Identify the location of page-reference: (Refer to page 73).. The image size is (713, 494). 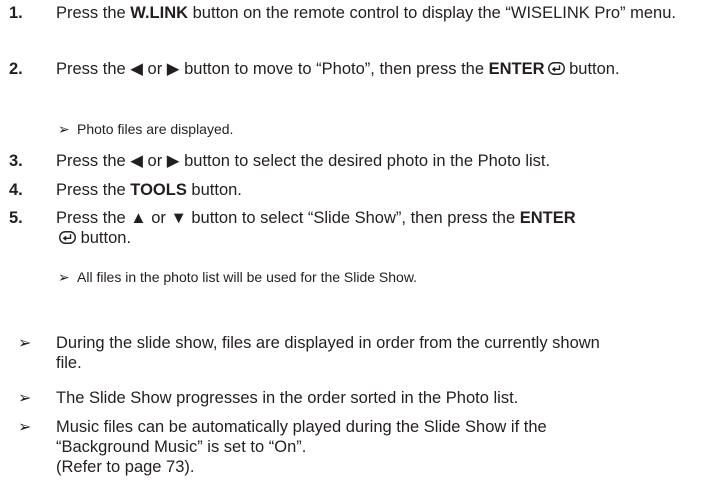
(125, 467).